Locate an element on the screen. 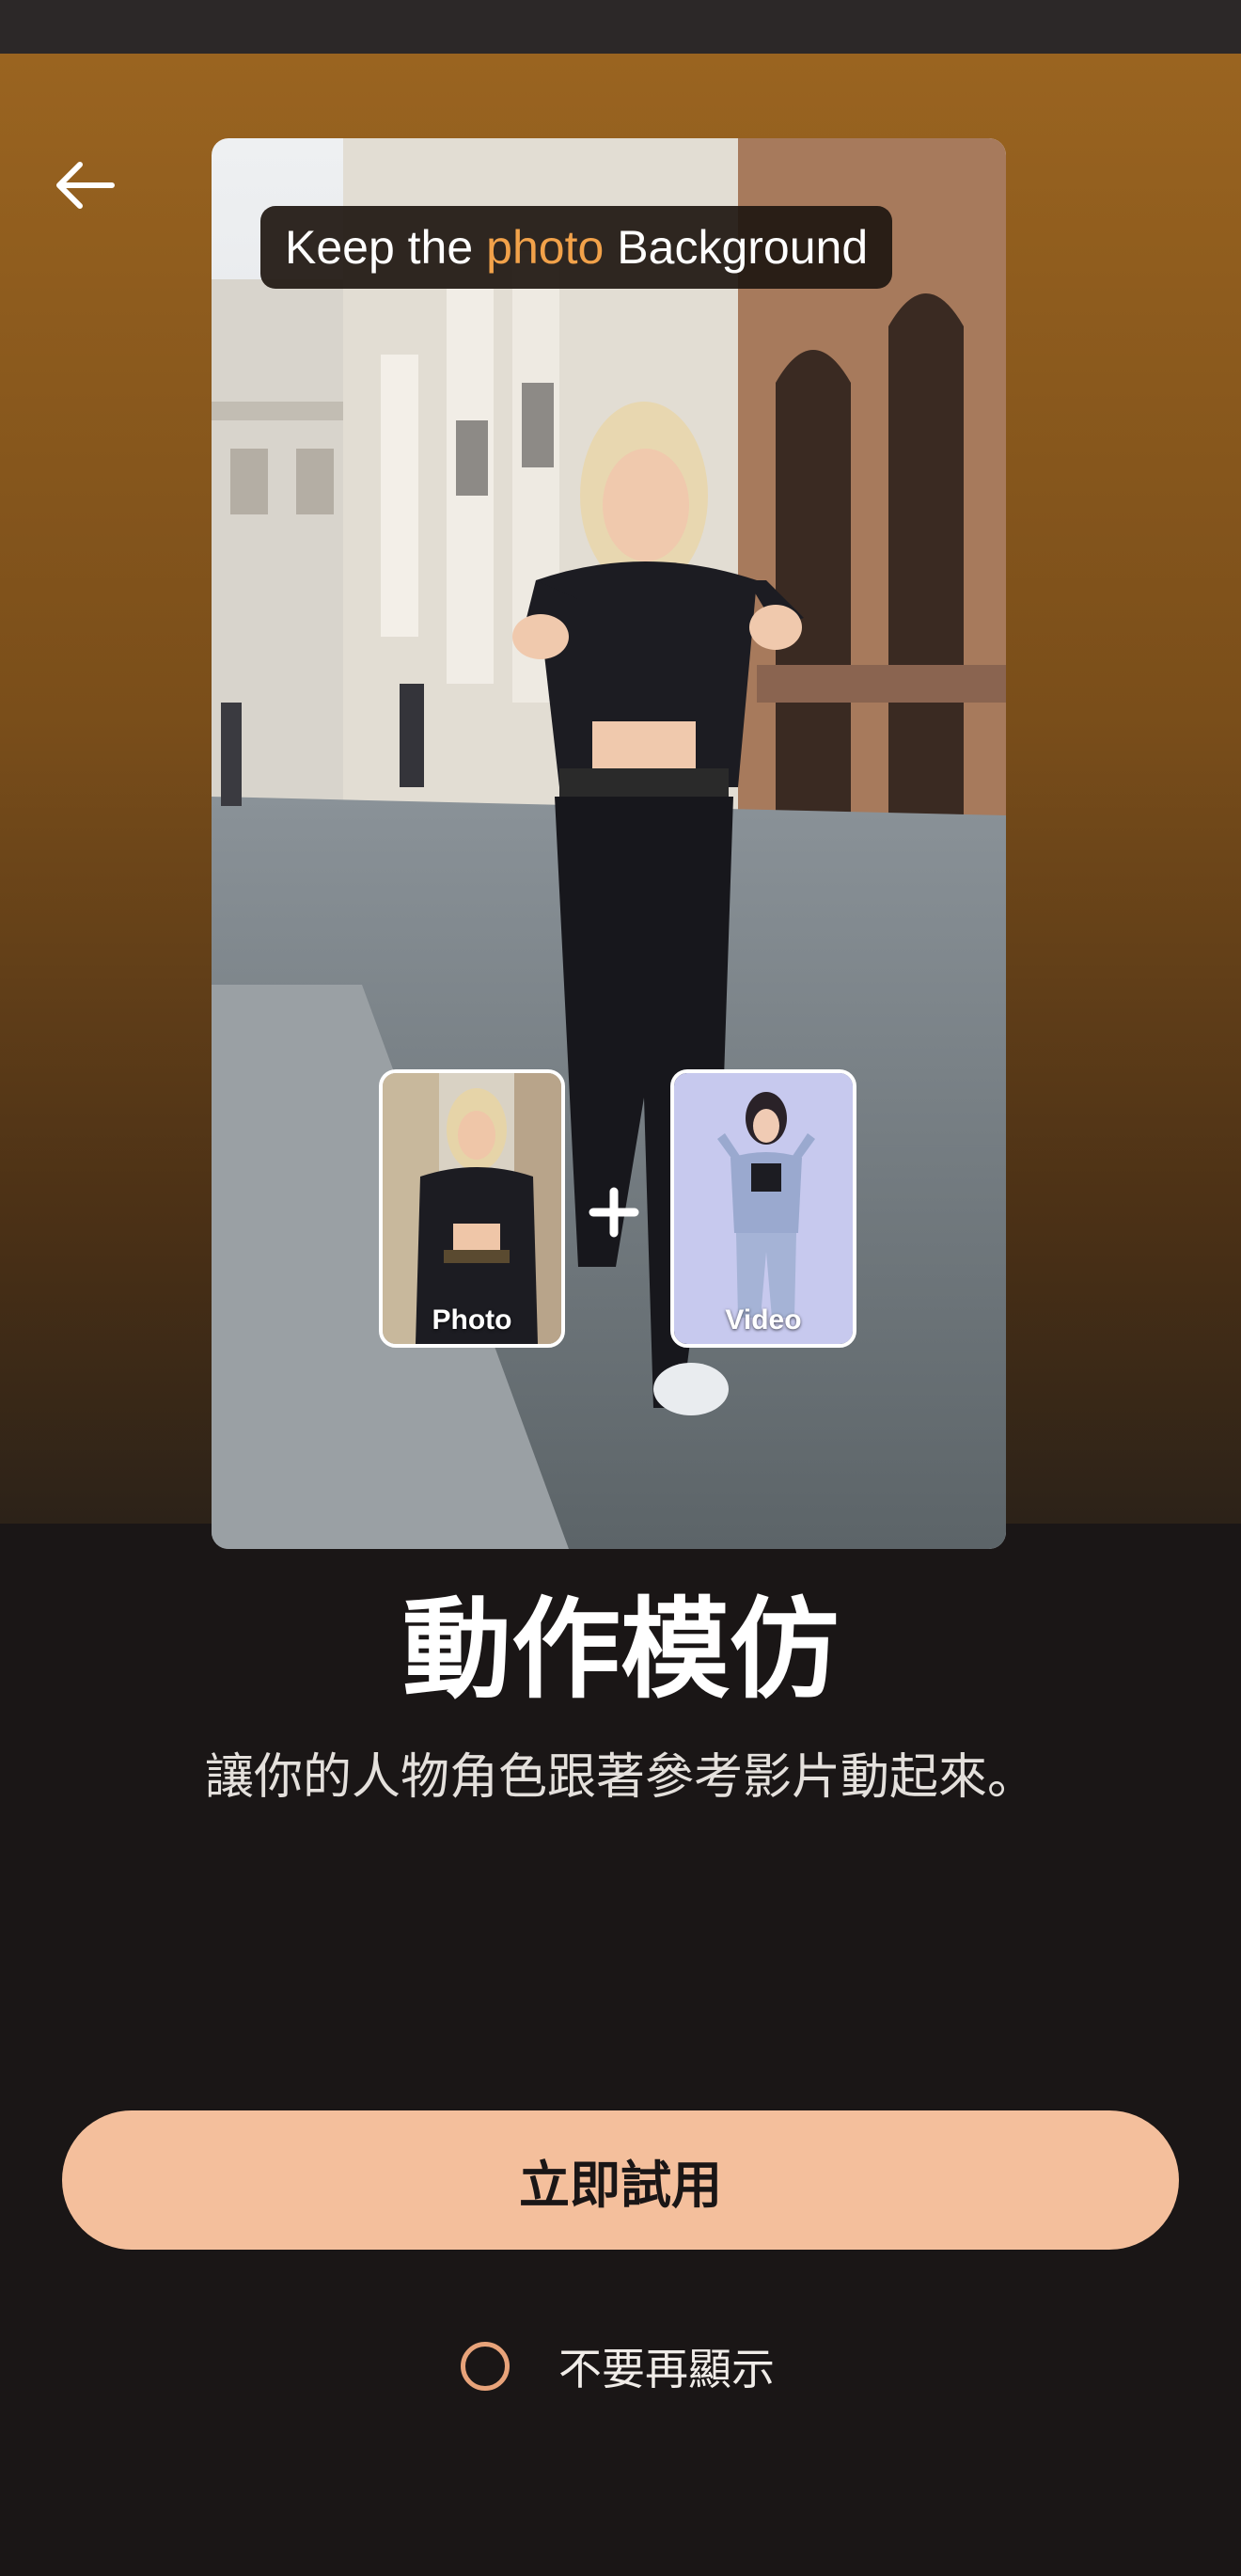  video-thumbnail: Video is located at coordinates (763, 1208).